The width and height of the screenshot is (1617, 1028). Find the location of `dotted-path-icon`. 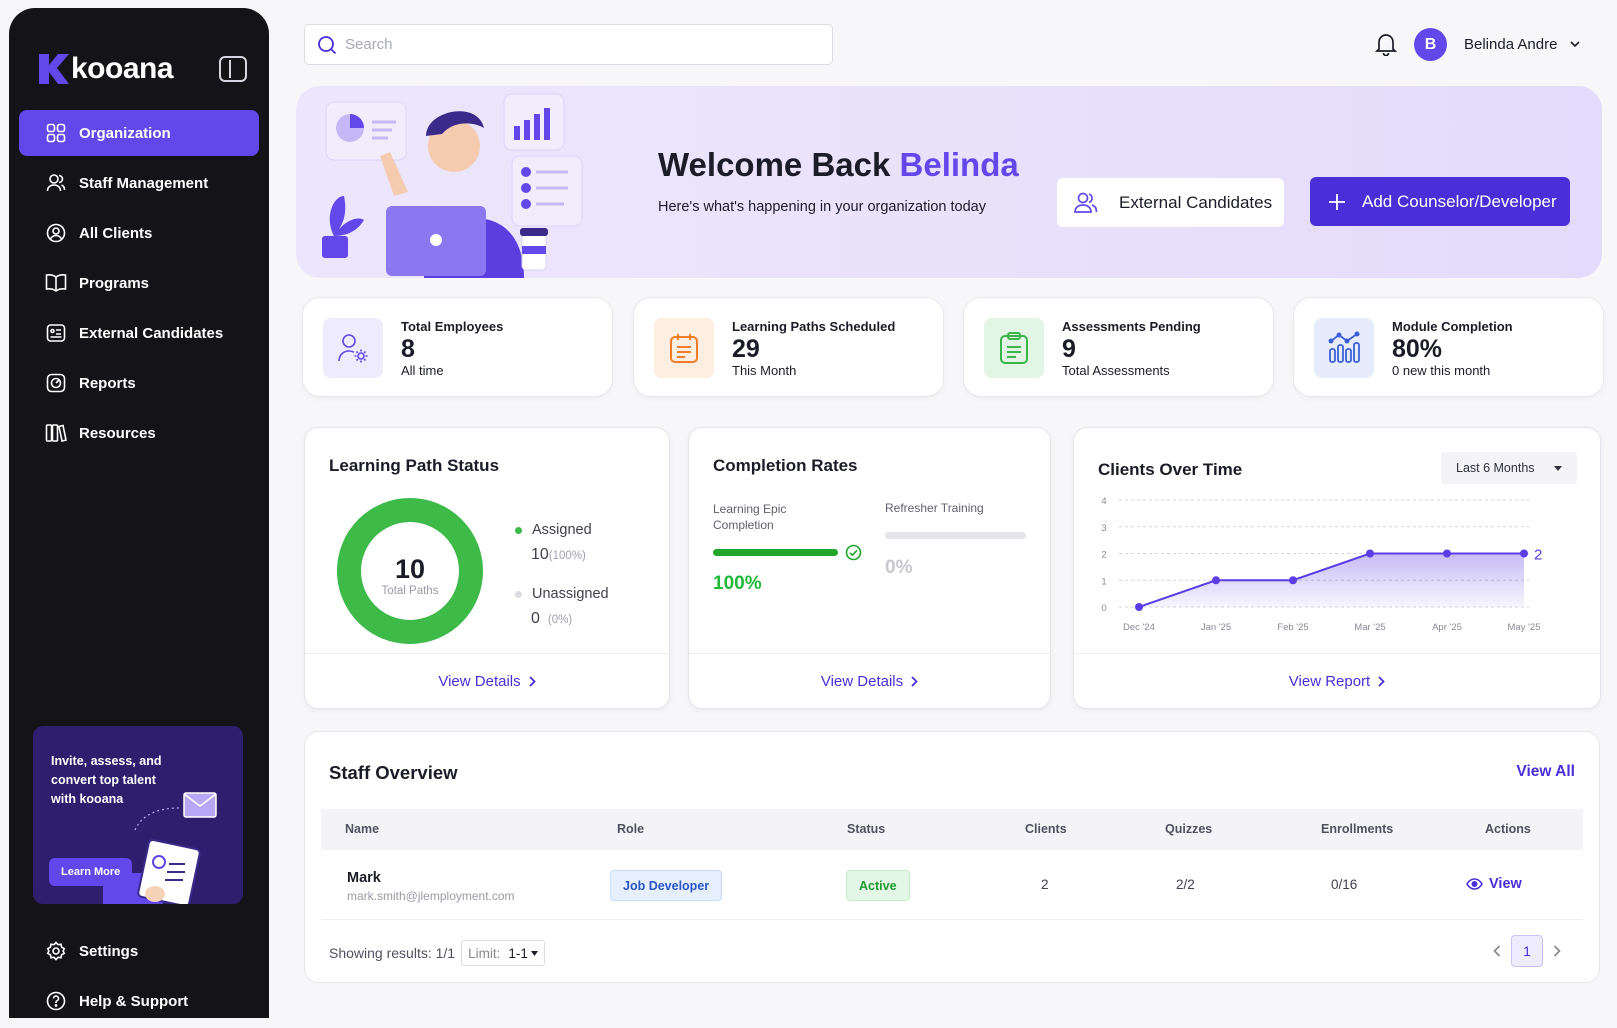

dotted-path-icon is located at coordinates (157, 819).